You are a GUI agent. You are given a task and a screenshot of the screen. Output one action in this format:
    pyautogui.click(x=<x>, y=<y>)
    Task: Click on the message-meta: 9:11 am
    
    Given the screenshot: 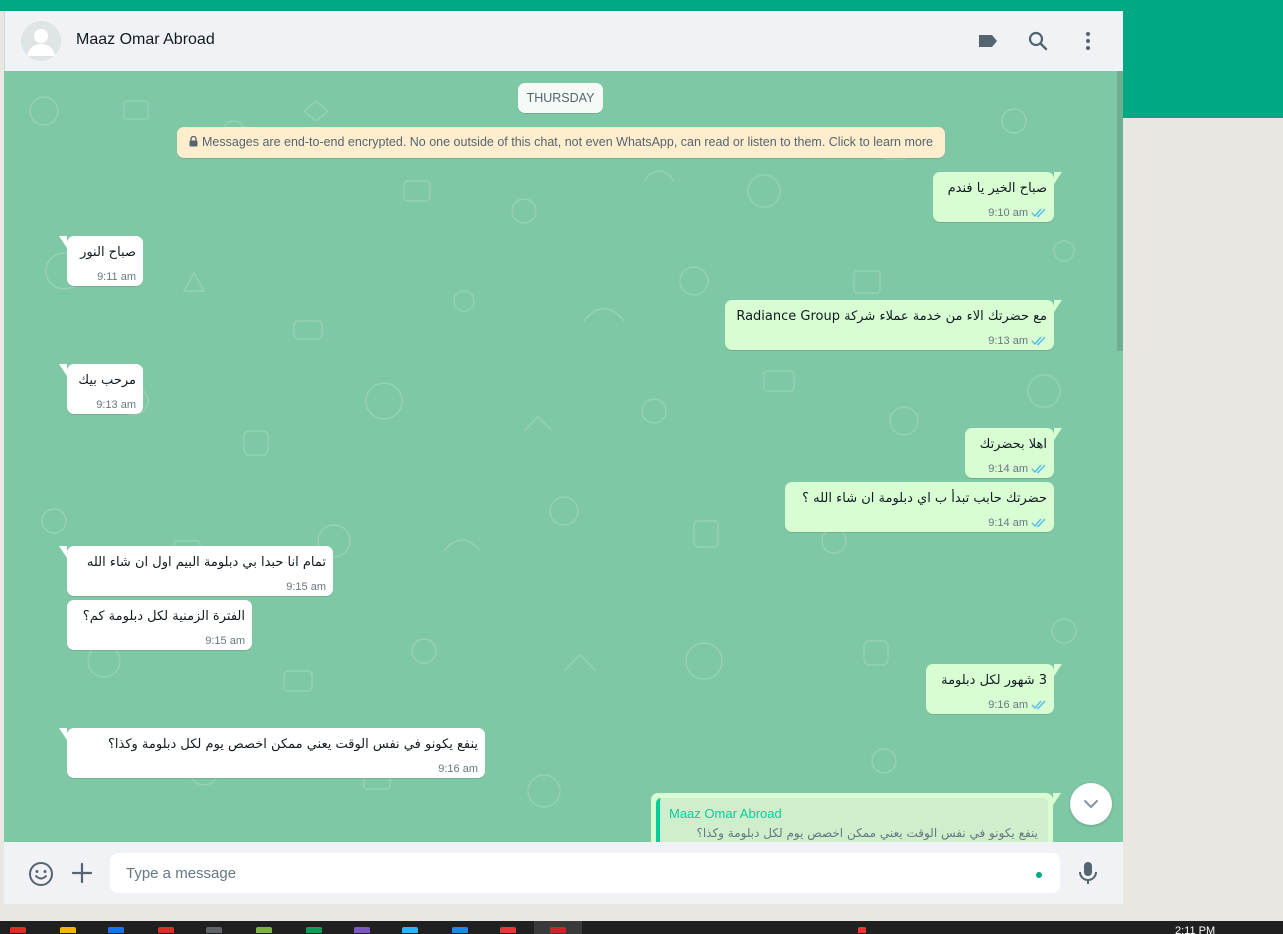 What is the action you would take?
    pyautogui.click(x=116, y=277)
    